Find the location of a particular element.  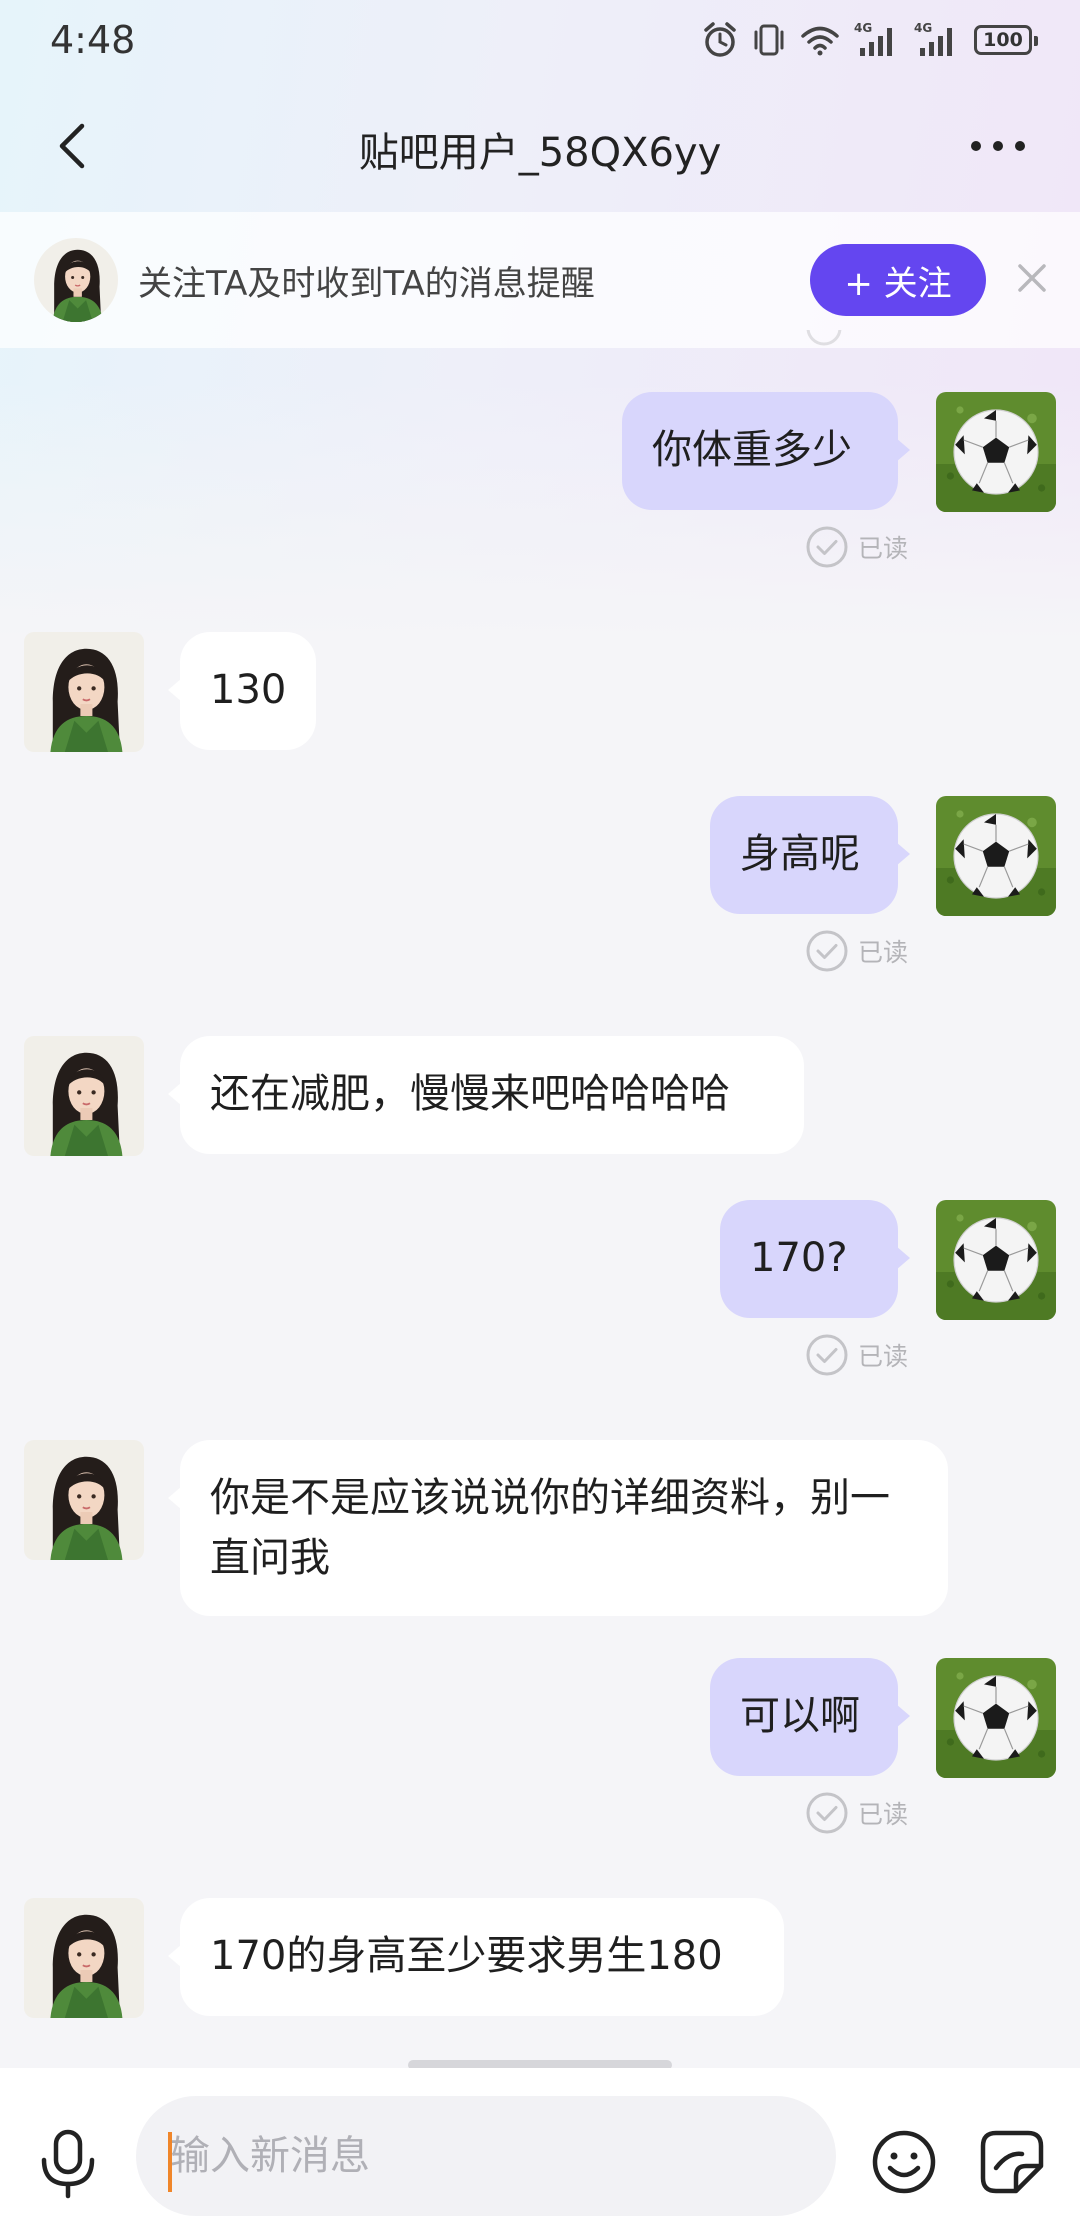

message-bubble: 170? is located at coordinates (815, 1259).